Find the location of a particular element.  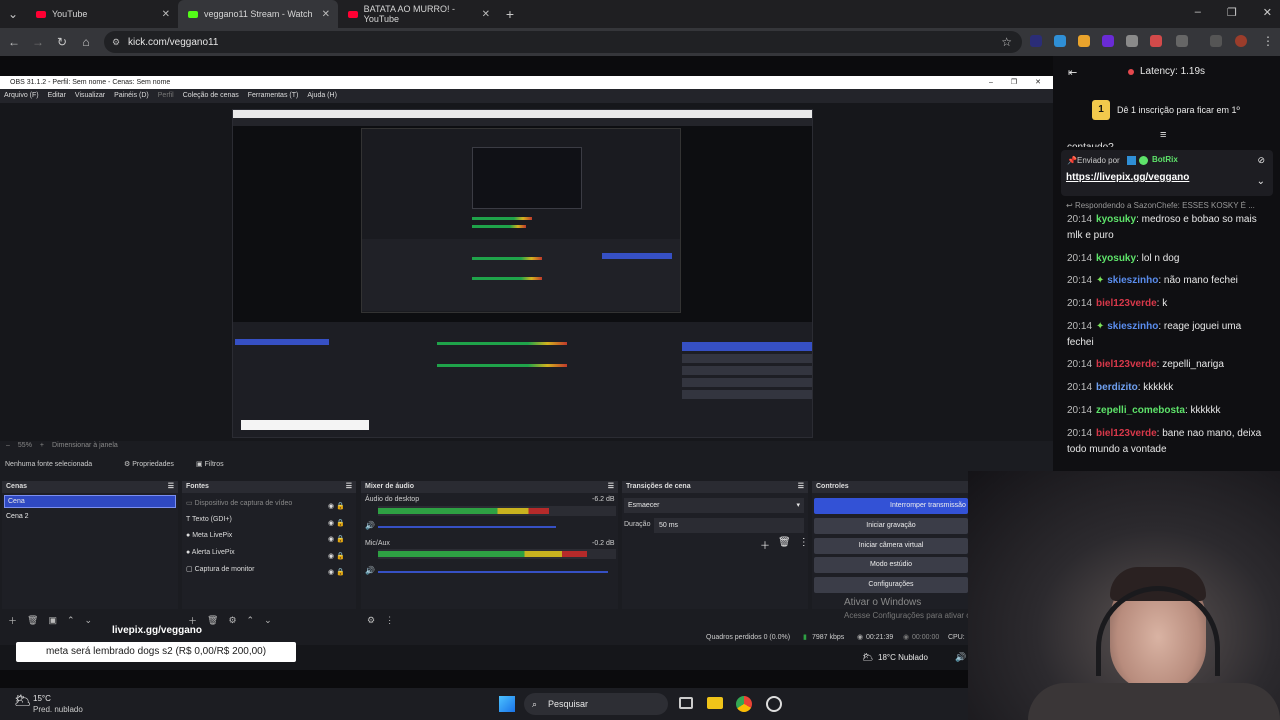

virtual-camera-button: Iniciar câmera virtual is located at coordinates (891, 546).